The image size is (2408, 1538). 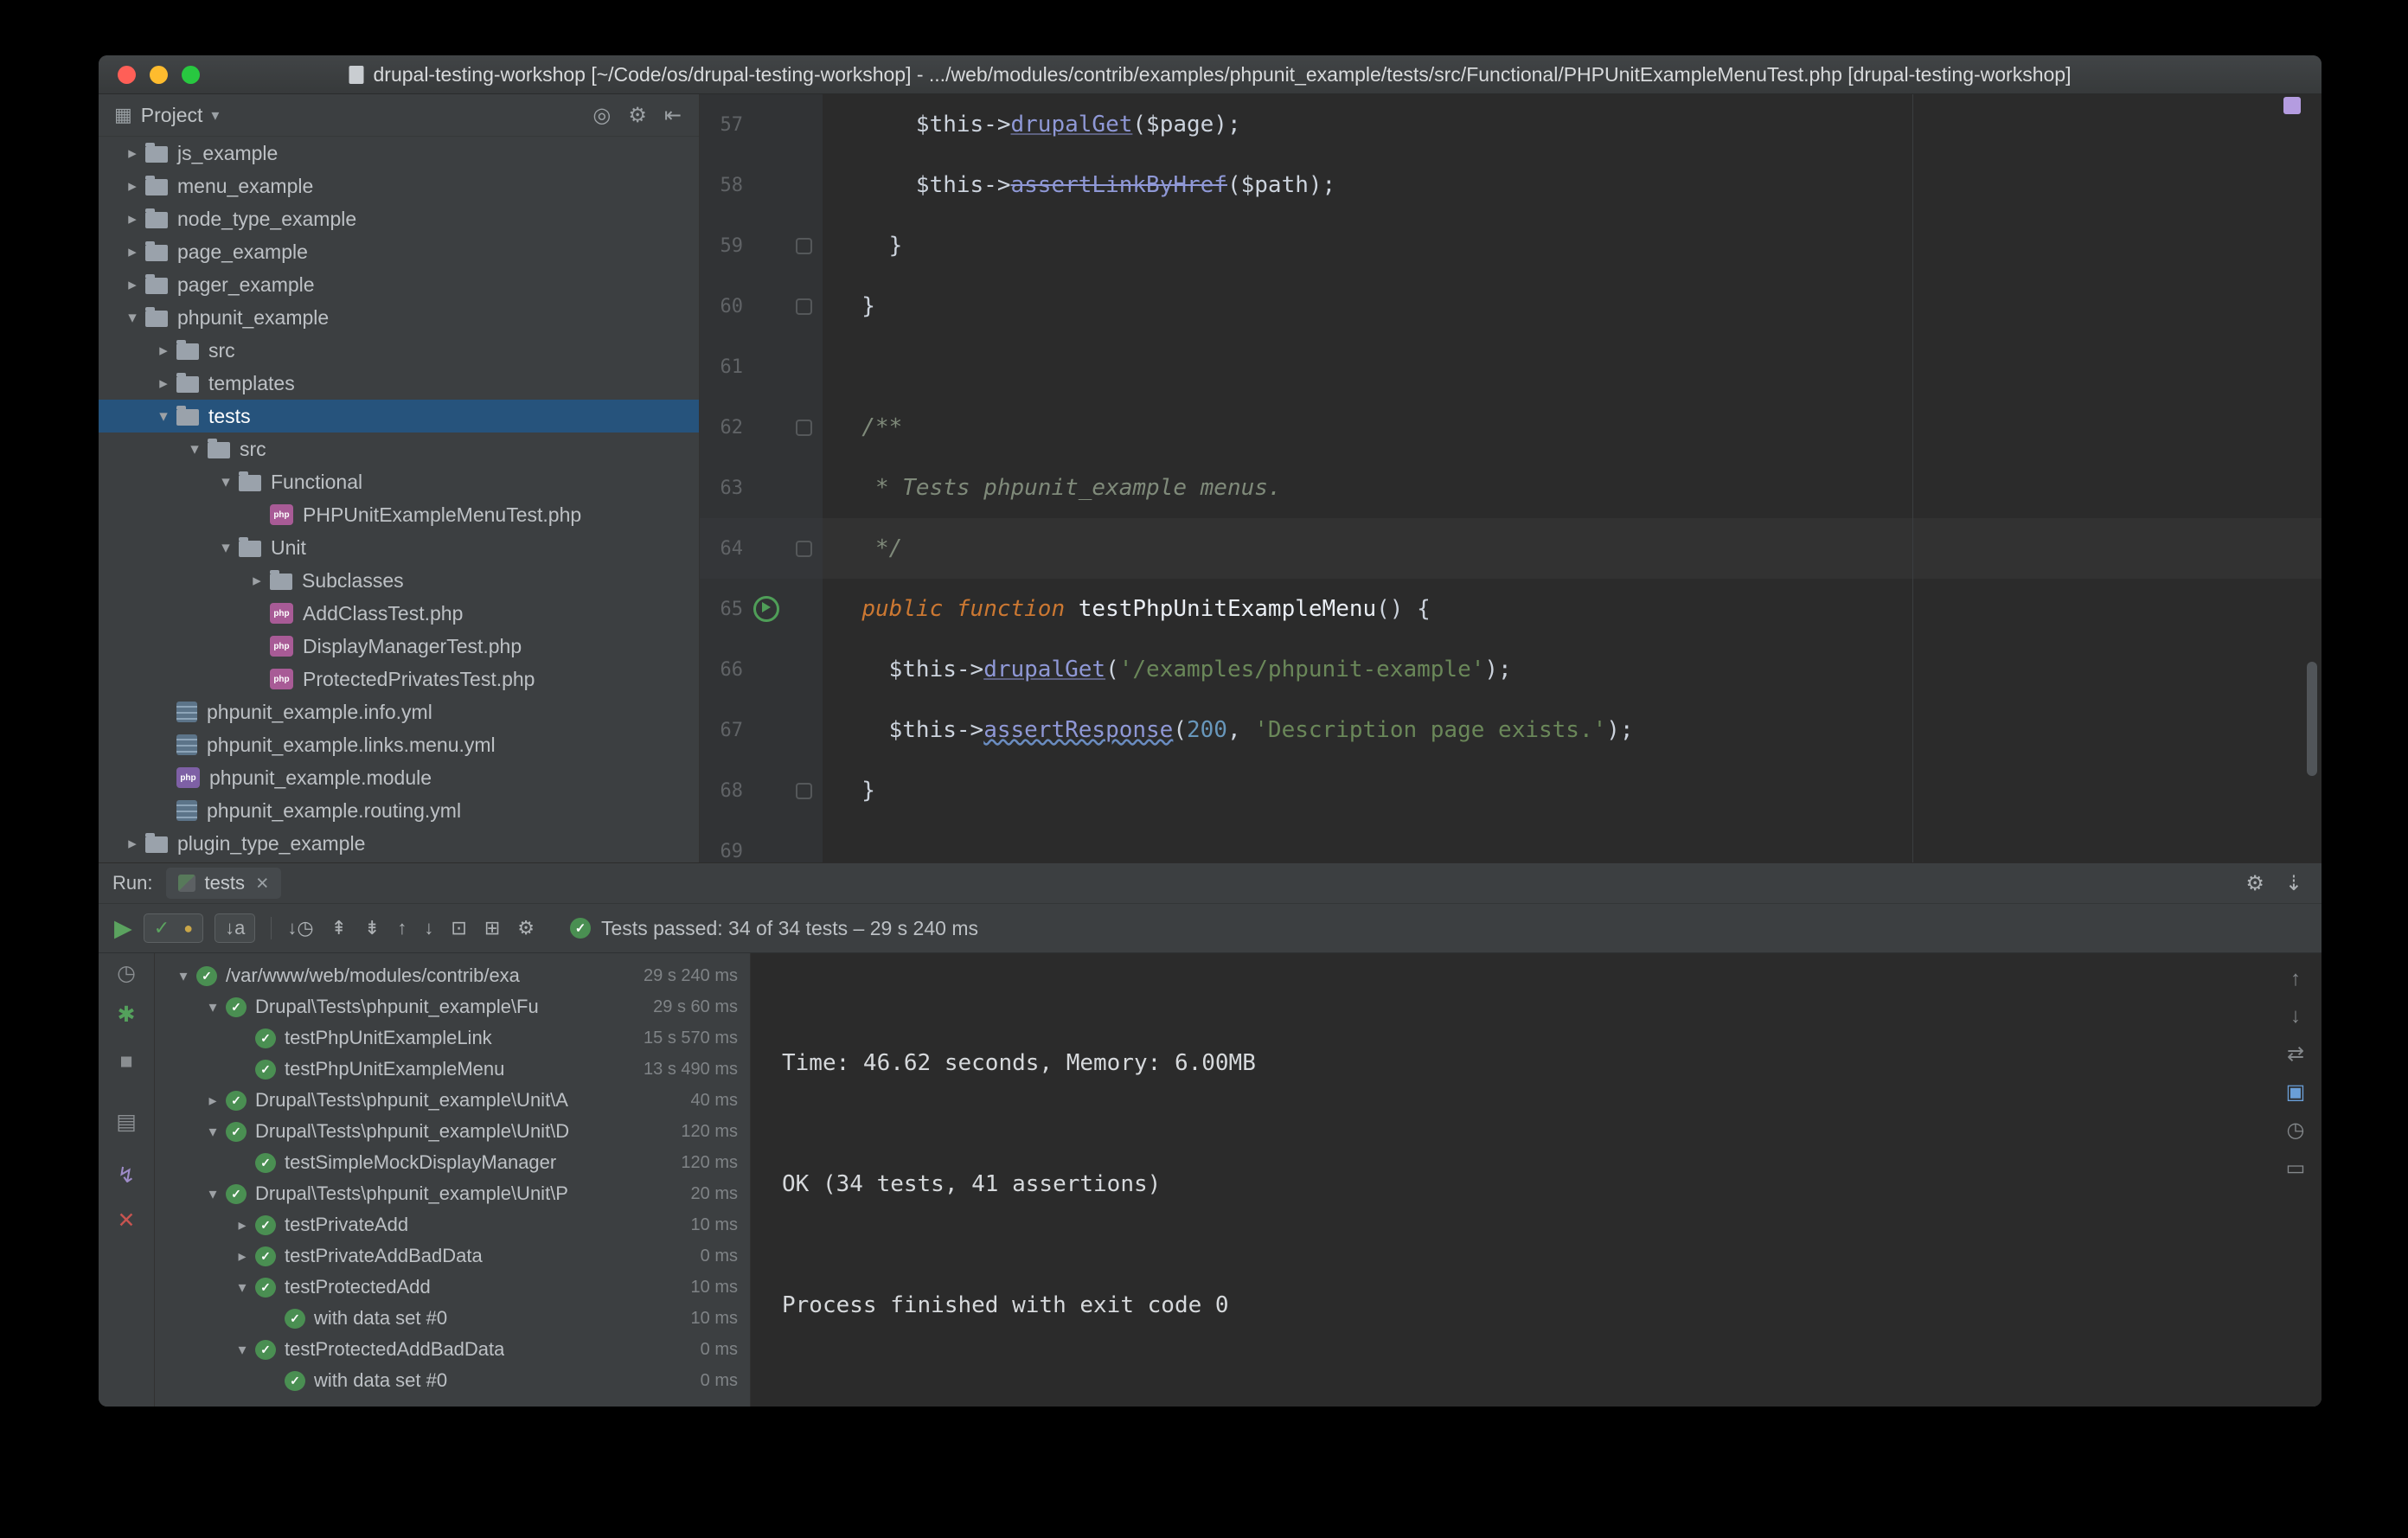 I want to click on project-tree-item: php phpunit_example.module, so click(x=399, y=778).